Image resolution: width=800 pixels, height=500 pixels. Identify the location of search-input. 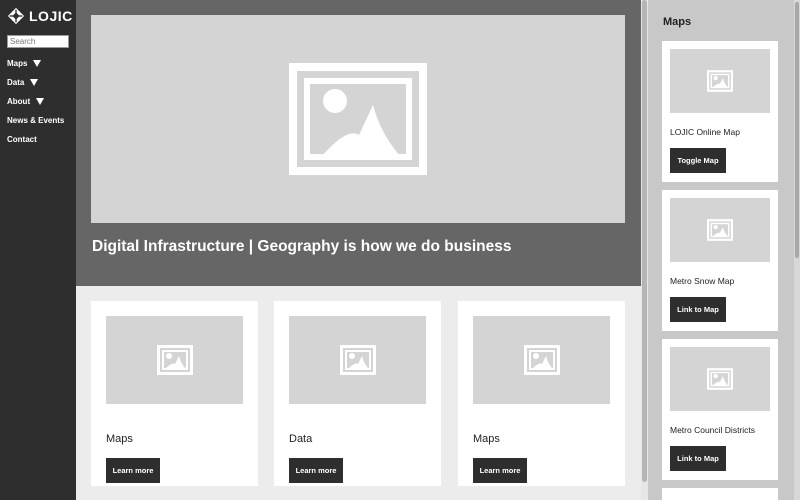
(38, 41).